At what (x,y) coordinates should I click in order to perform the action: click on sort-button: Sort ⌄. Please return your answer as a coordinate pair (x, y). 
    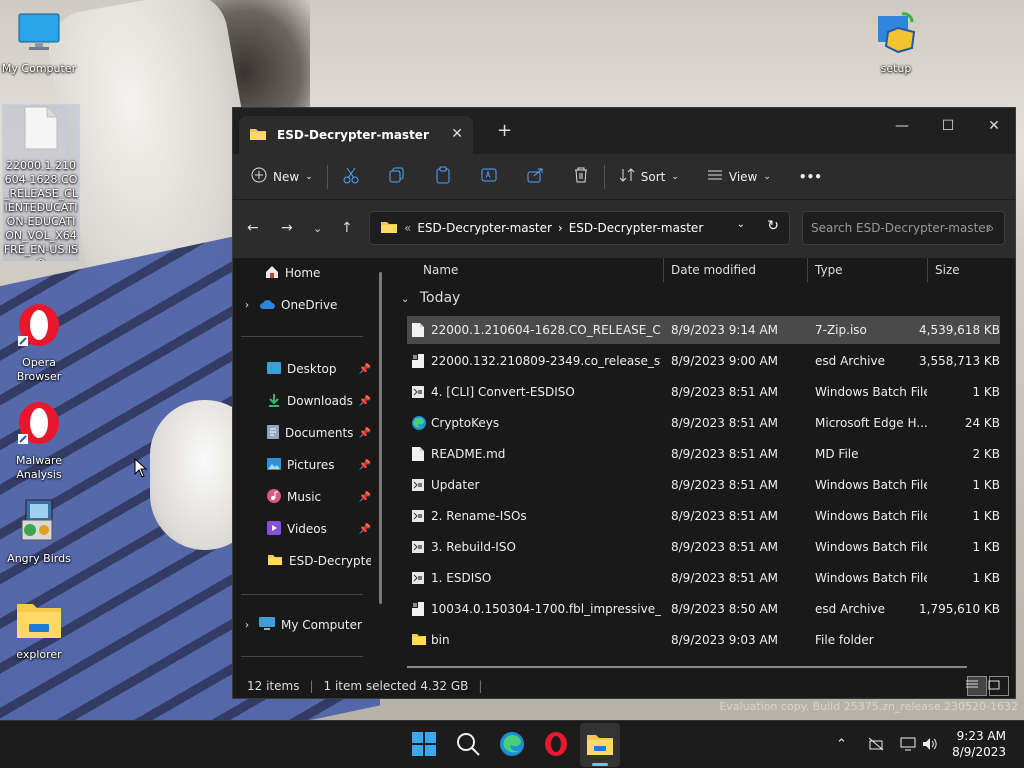
    Looking at the image, I should click on (649, 176).